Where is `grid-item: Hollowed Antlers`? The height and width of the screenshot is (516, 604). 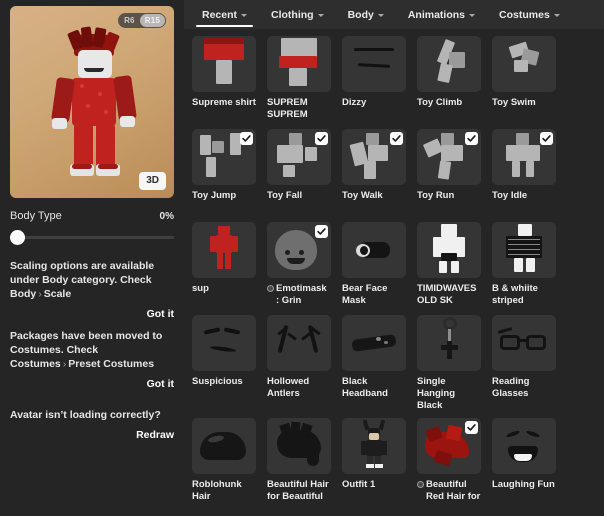 grid-item: Hollowed Antlers is located at coordinates (299, 366).